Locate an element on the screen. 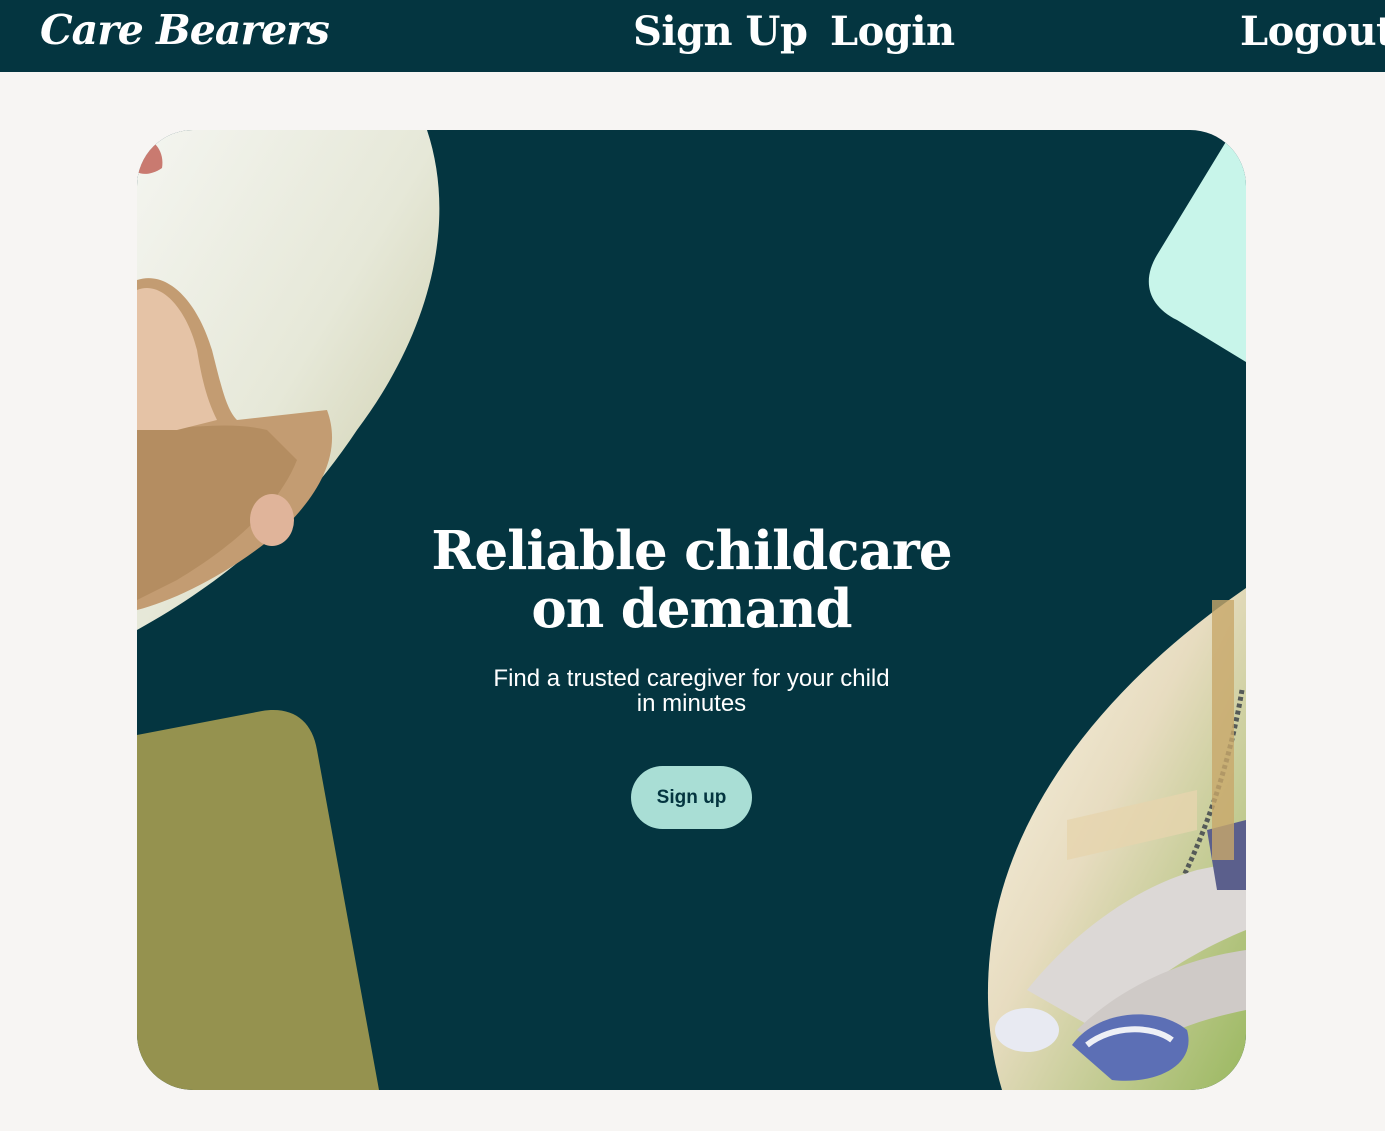 Image resolution: width=1385 pixels, height=1131 pixels. child-on-swing-photo is located at coordinates (1116, 839).